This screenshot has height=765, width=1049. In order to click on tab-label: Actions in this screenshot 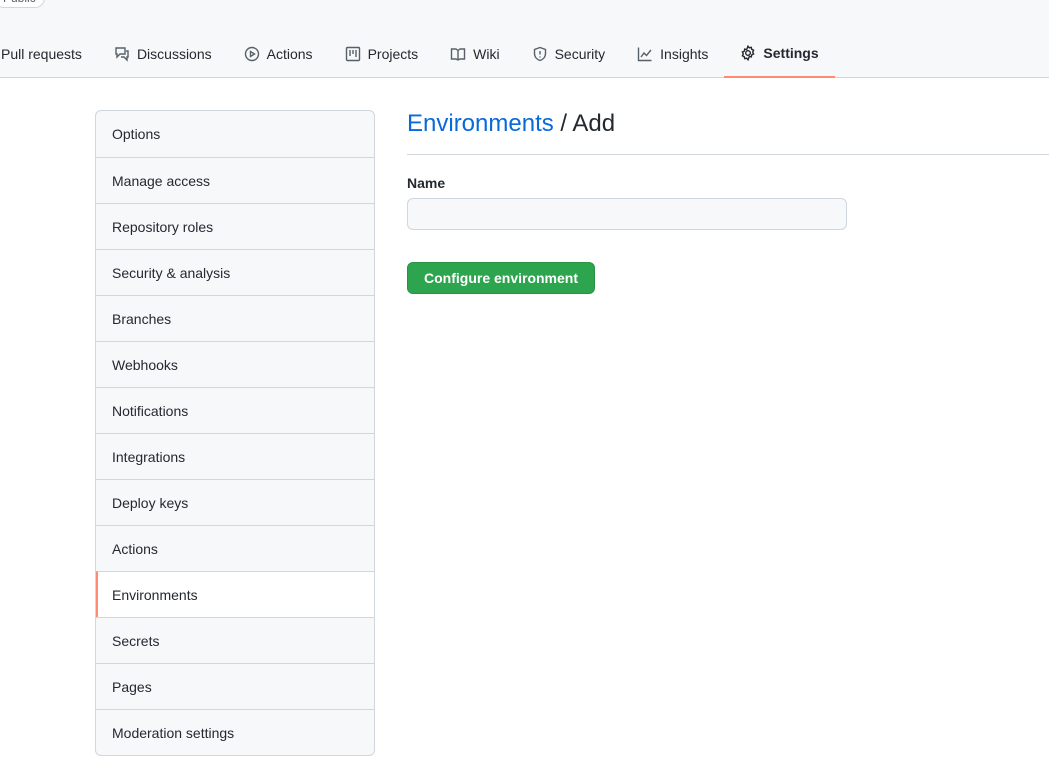, I will do `click(289, 53)`.